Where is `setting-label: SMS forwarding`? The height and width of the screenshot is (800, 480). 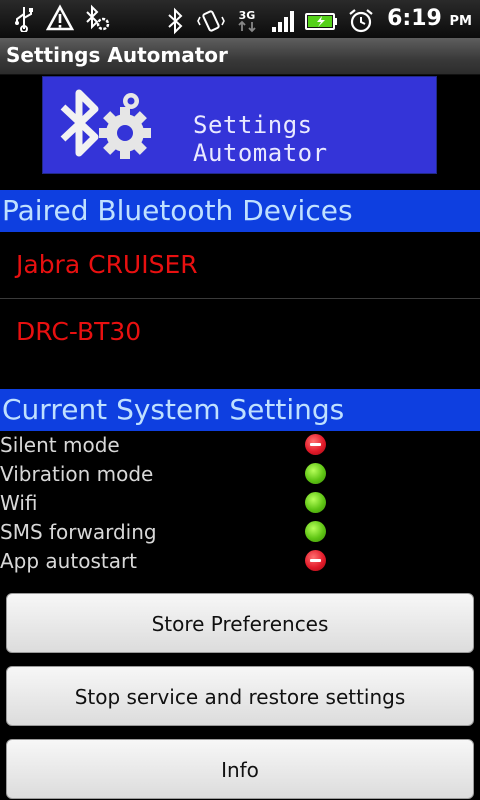
setting-label: SMS forwarding is located at coordinates (78, 532).